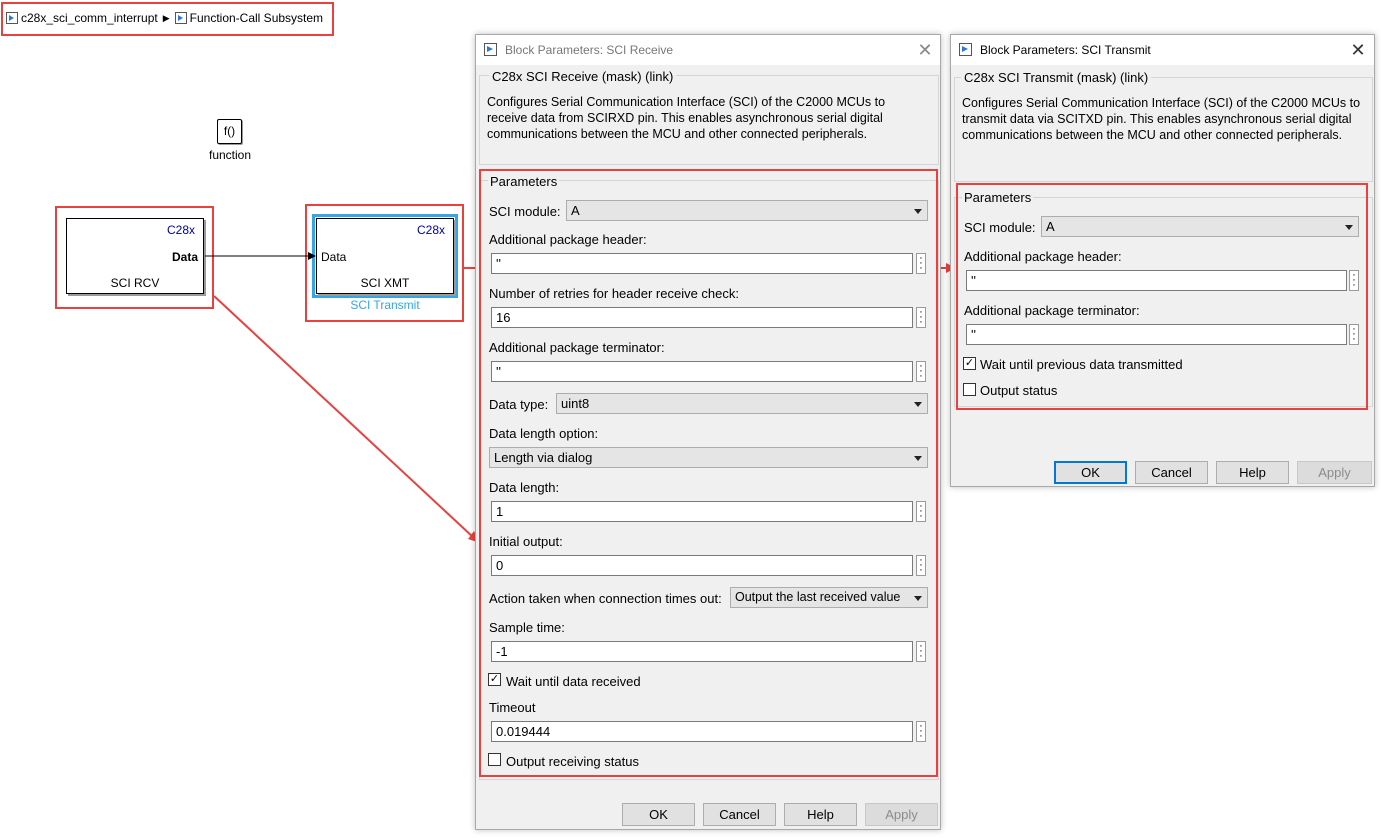 The height and width of the screenshot is (838, 1381). I want to click on transmit-ok-button: OK, so click(1090, 472).